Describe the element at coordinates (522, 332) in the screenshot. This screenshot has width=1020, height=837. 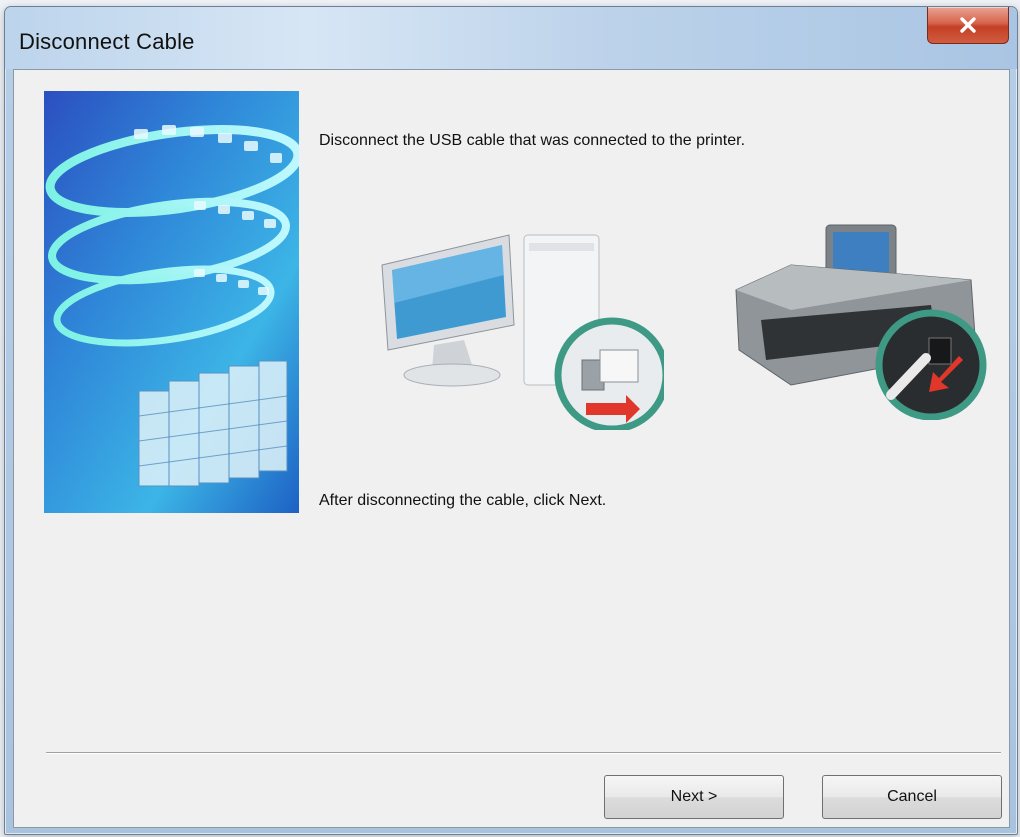
I see `computer-illustration` at that location.